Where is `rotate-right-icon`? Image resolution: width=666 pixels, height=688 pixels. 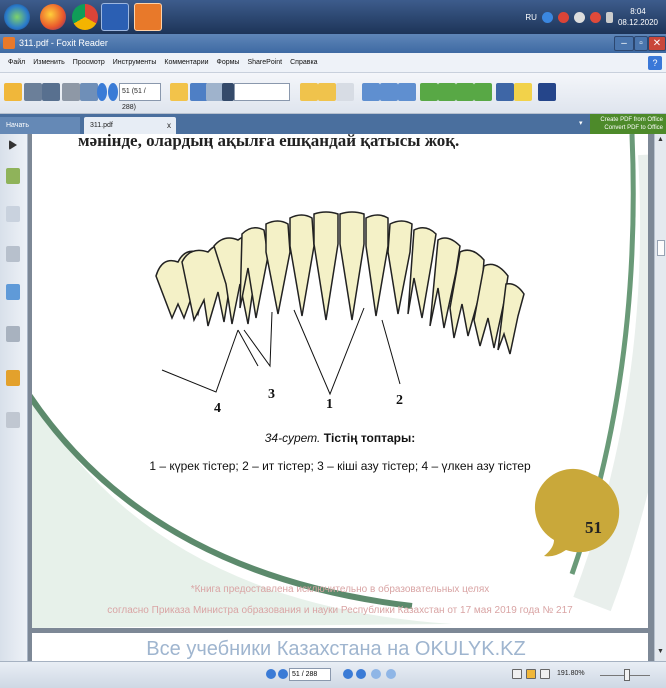 rotate-right-icon is located at coordinates (447, 92).